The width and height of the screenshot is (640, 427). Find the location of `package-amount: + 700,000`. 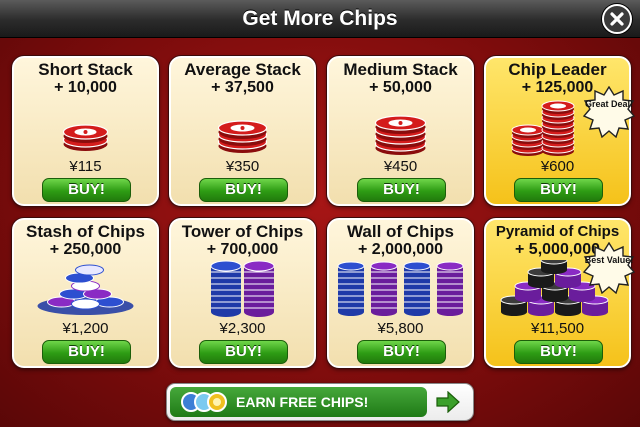

package-amount: + 700,000 is located at coordinates (242, 249).